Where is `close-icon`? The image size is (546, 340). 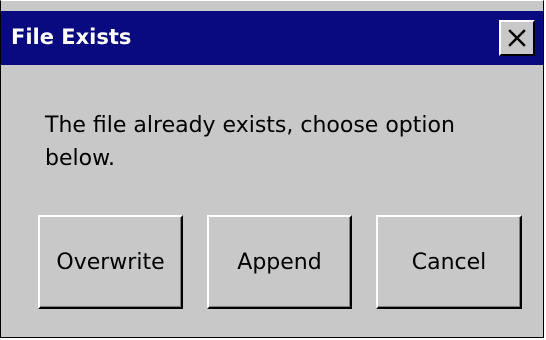
close-icon is located at coordinates (517, 38).